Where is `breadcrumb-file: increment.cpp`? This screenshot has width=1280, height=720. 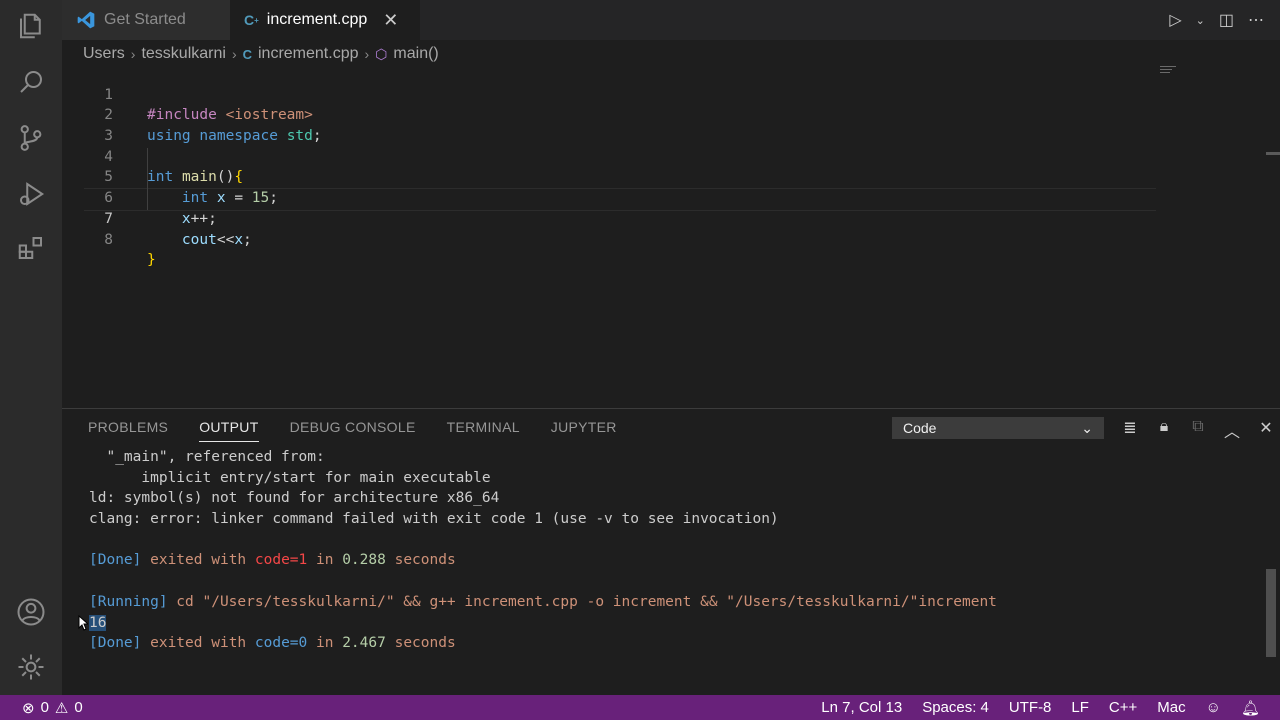
breadcrumb-file: increment.cpp is located at coordinates (308, 54).